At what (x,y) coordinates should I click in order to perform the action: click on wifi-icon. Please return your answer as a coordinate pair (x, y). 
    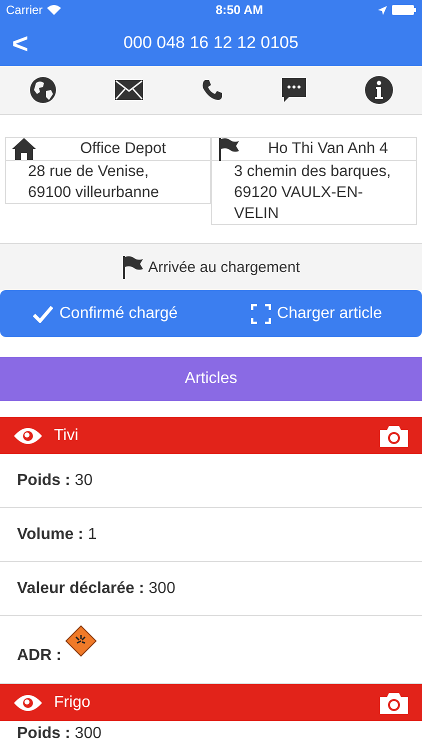
    Looking at the image, I should click on (53, 10).